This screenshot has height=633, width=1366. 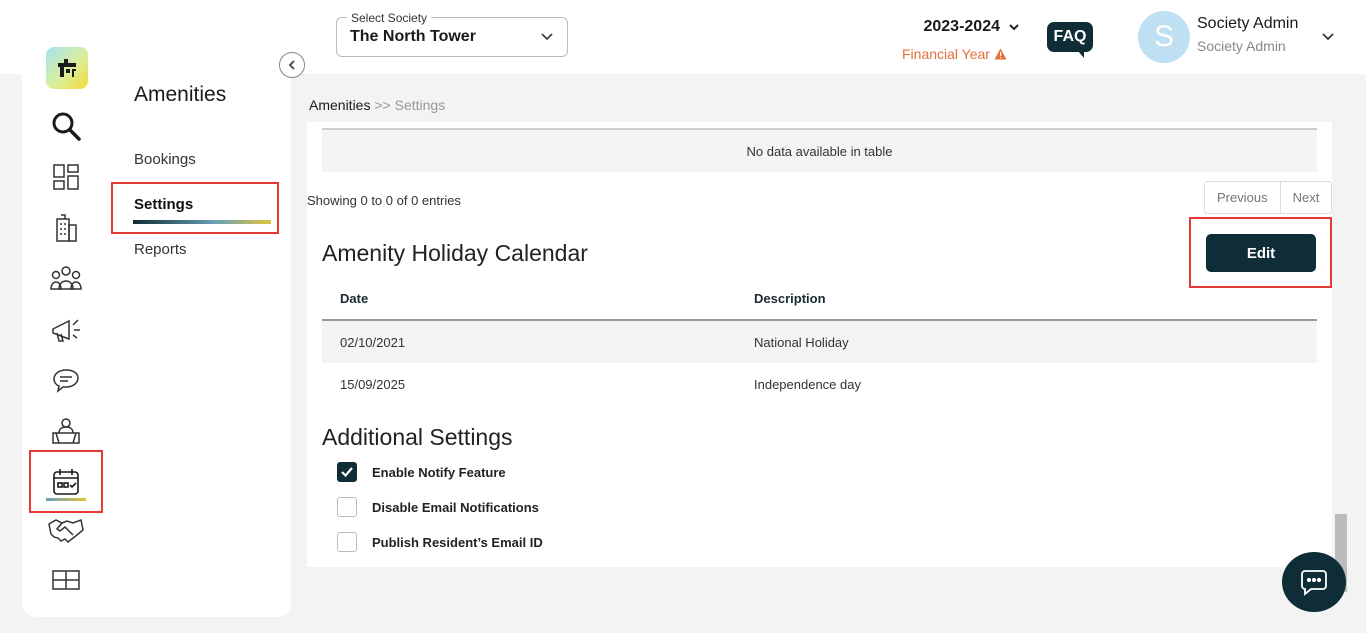 I want to click on financial-year-select: 2023-2024 Financial Year, so click(x=950, y=40).